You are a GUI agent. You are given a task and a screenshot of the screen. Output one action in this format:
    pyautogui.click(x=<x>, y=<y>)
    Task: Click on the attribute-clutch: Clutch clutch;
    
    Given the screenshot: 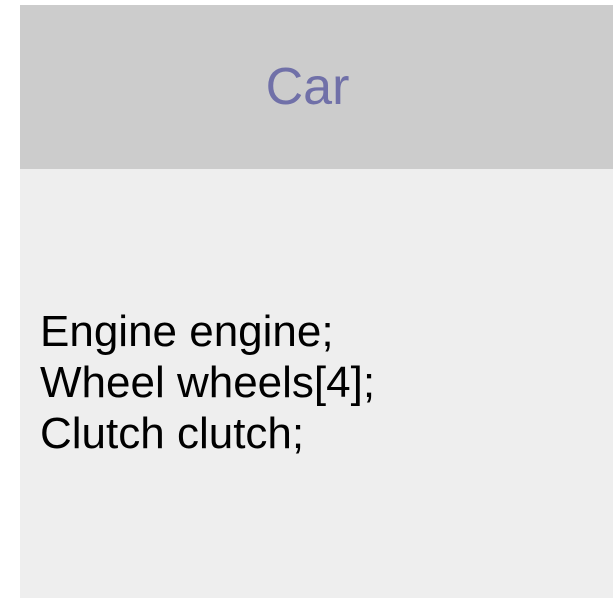 What is the action you would take?
    pyautogui.click(x=172, y=433)
    